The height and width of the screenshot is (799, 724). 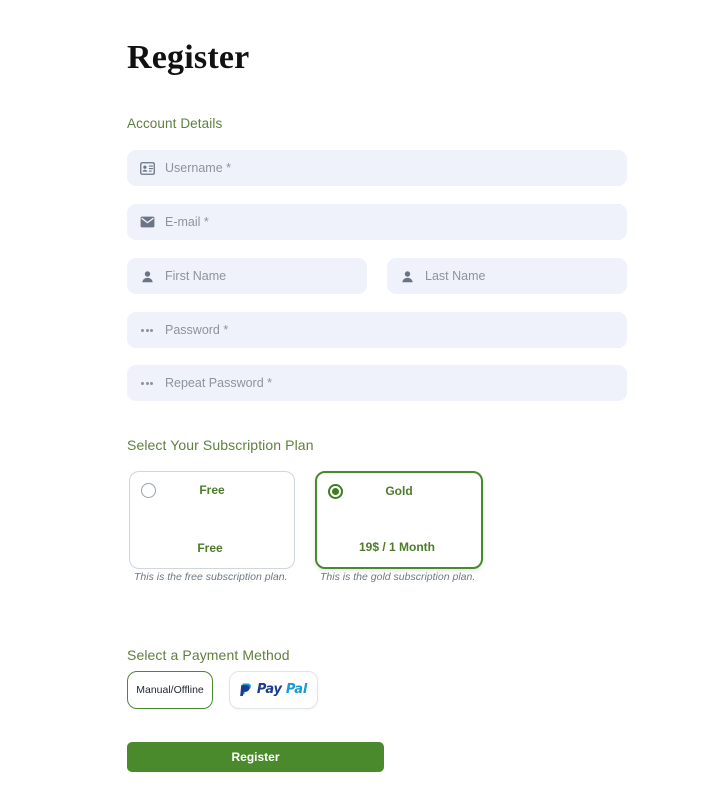 I want to click on section-heading-subscription-plan: Select Your Subscription Plan, so click(x=220, y=445).